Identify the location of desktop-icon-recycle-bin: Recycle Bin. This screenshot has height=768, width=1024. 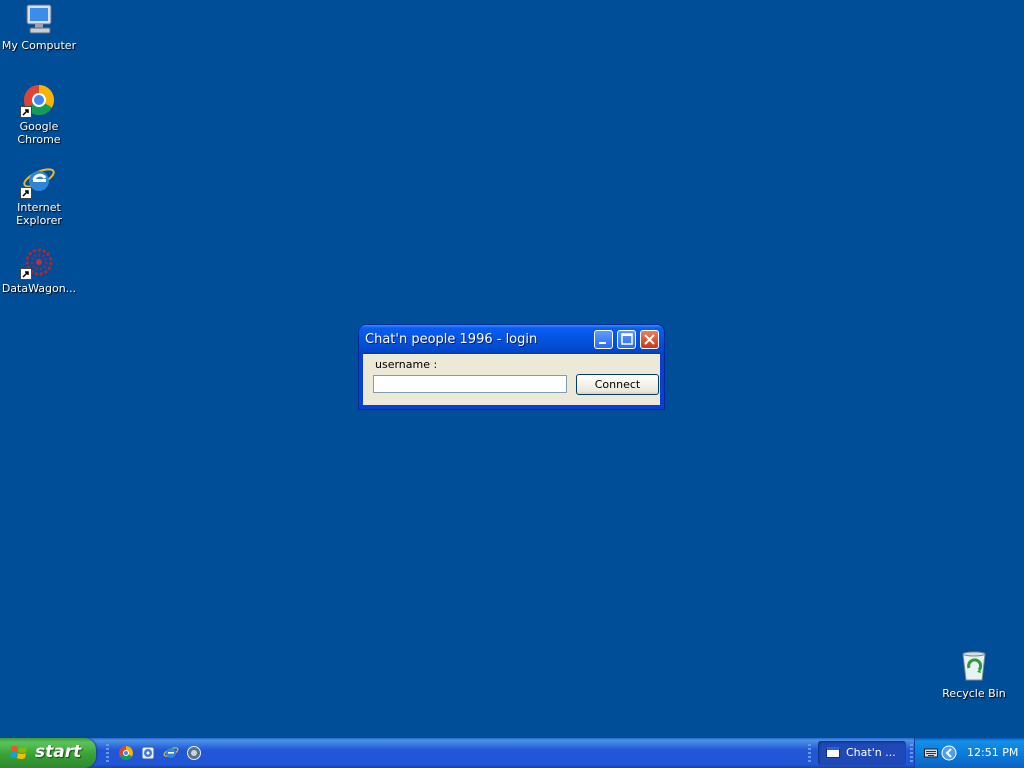
(974, 675).